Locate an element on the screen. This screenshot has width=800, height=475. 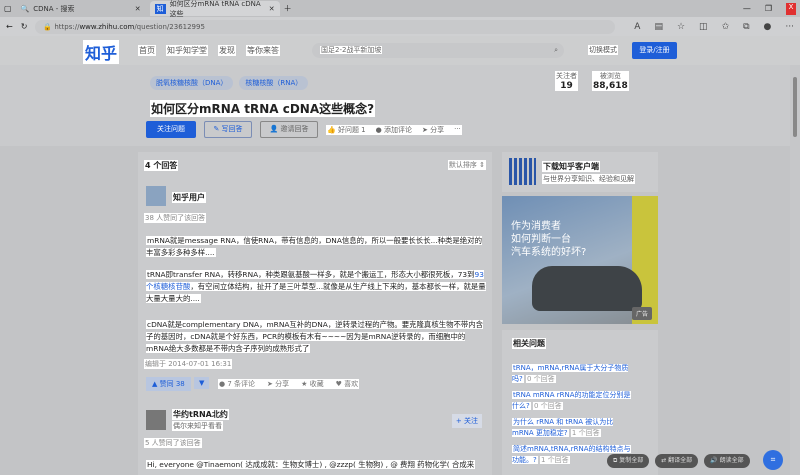
translate-all-button: ⇄ 翻译全部 is located at coordinates (677, 461).